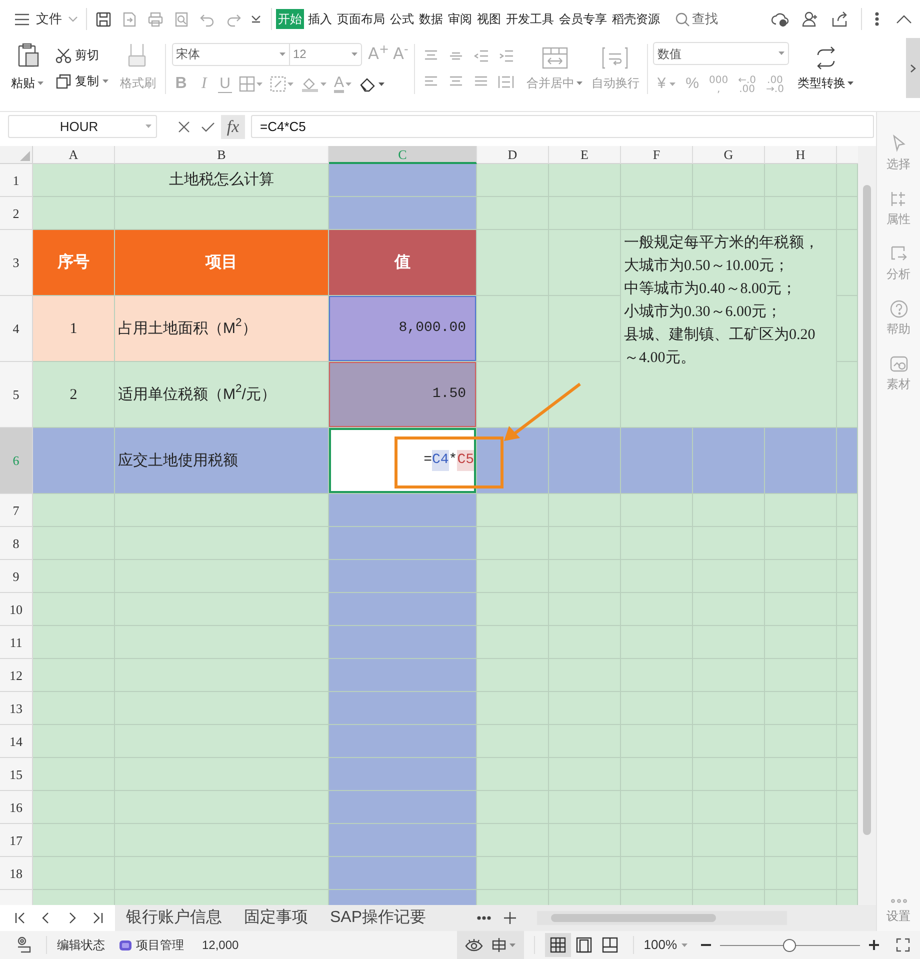  Describe the element at coordinates (481, 56) in the screenshot. I see `decrease-indent-icon` at that location.